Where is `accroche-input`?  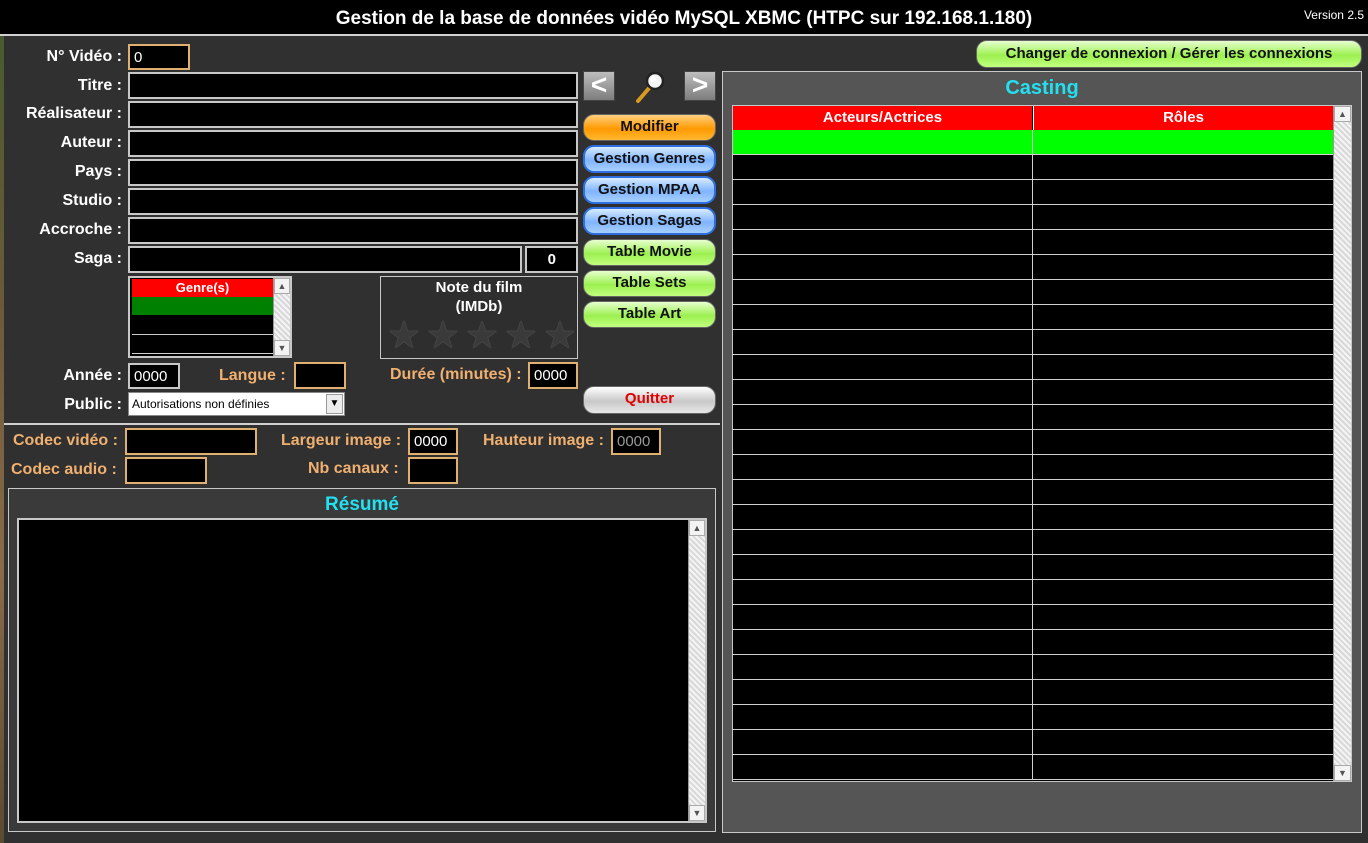 accroche-input is located at coordinates (353, 230).